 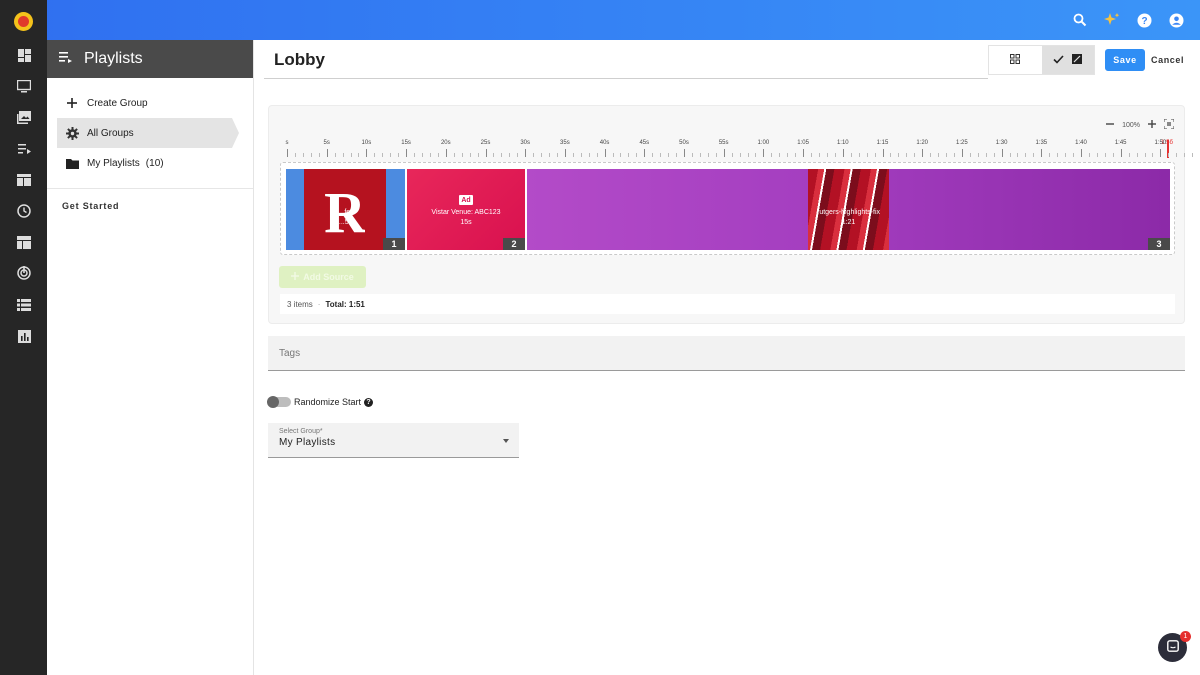 What do you see at coordinates (626, 78) in the screenshot?
I see `title-underline` at bounding box center [626, 78].